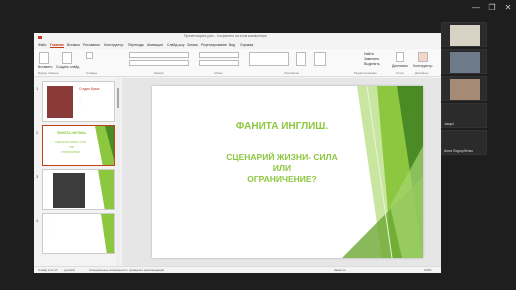 The height and width of the screenshot is (290, 516). What do you see at coordinates (136, 45) in the screenshot?
I see `menu-transitions: Переходы` at bounding box center [136, 45].